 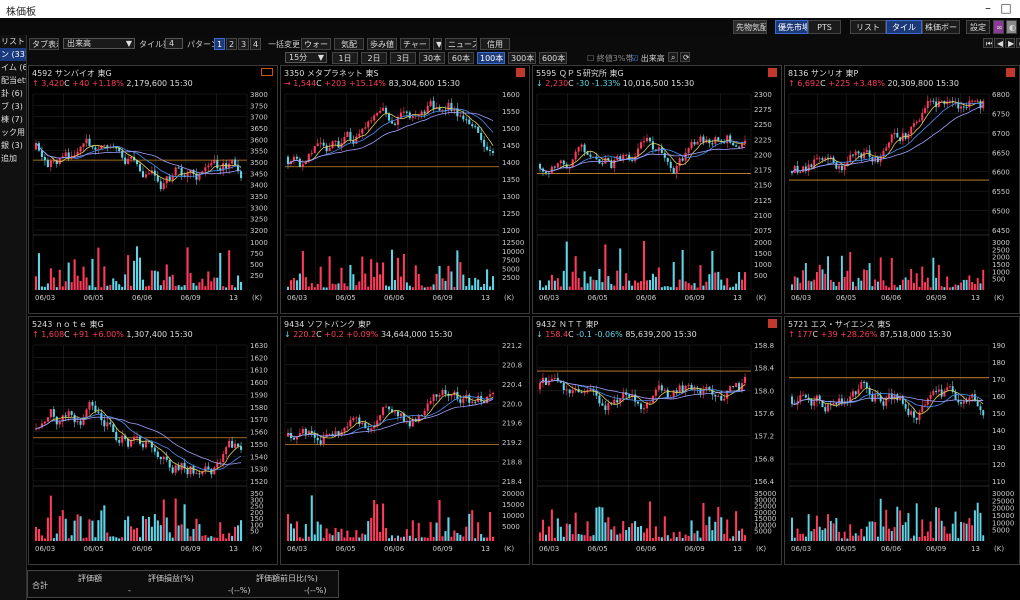 I want to click on volume-tick-label: 10000, so click(x=513, y=252).